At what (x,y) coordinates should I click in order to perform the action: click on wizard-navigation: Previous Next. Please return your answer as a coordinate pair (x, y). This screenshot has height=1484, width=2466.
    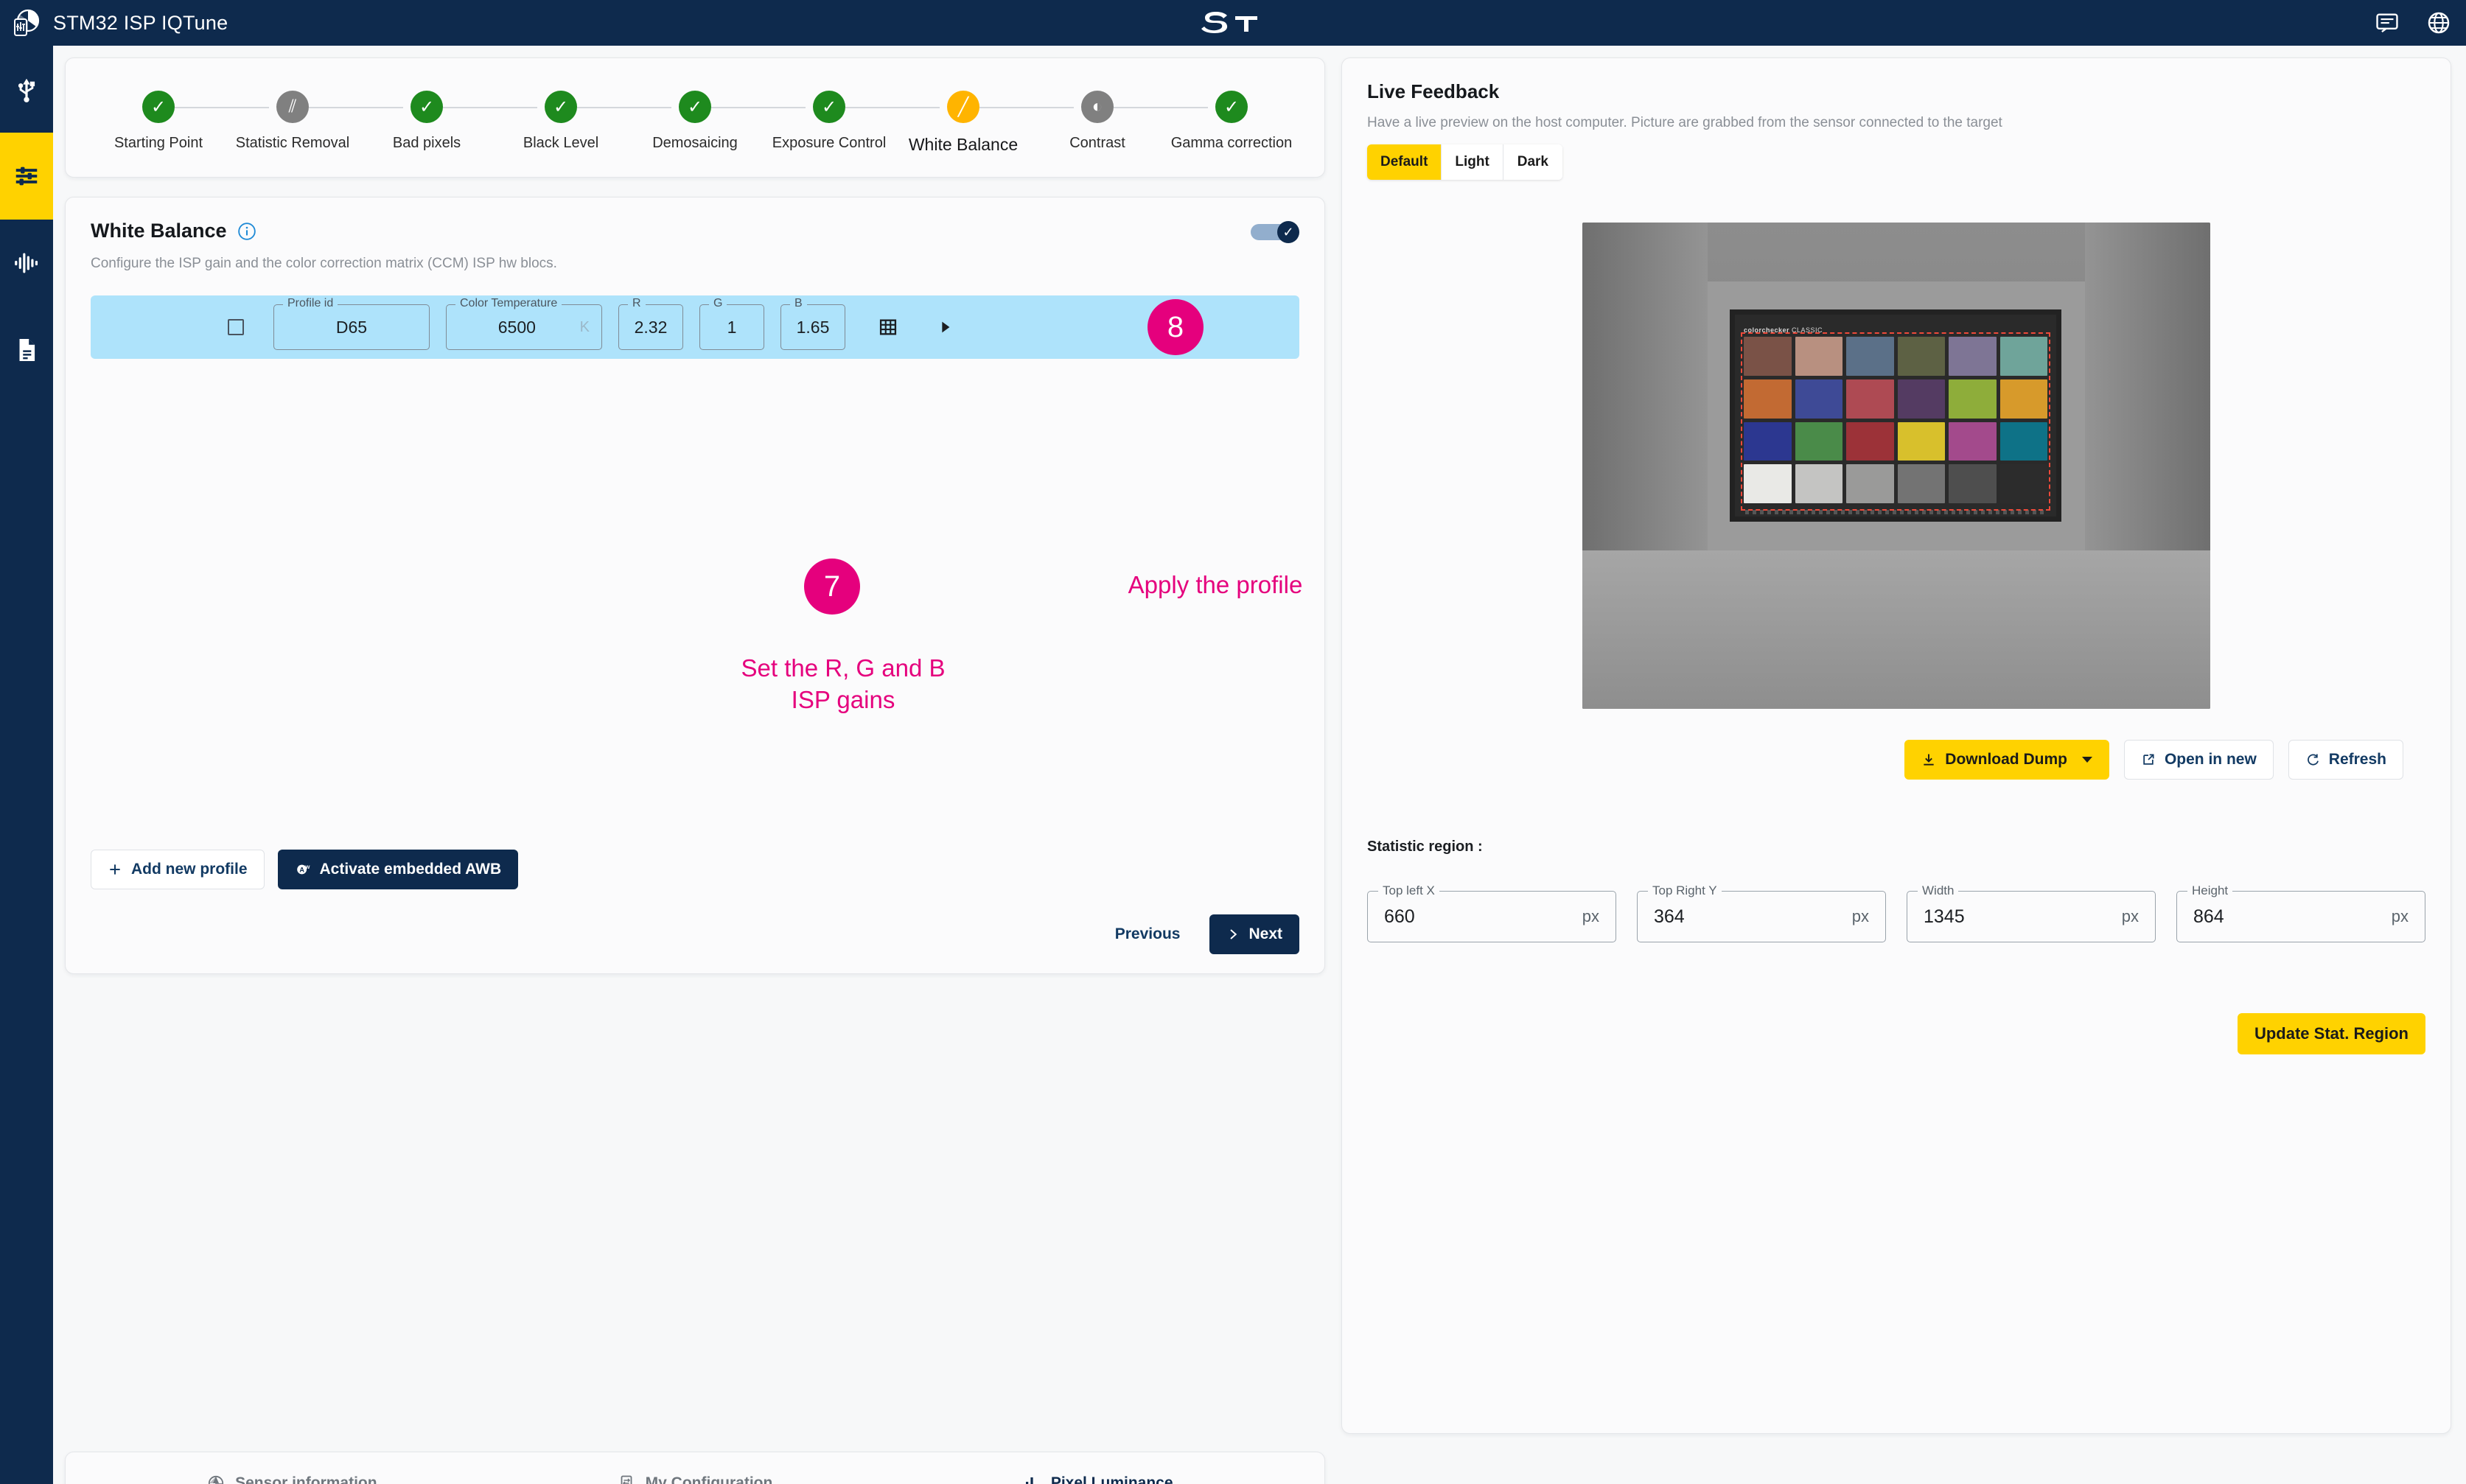
    Looking at the image, I should click on (695, 934).